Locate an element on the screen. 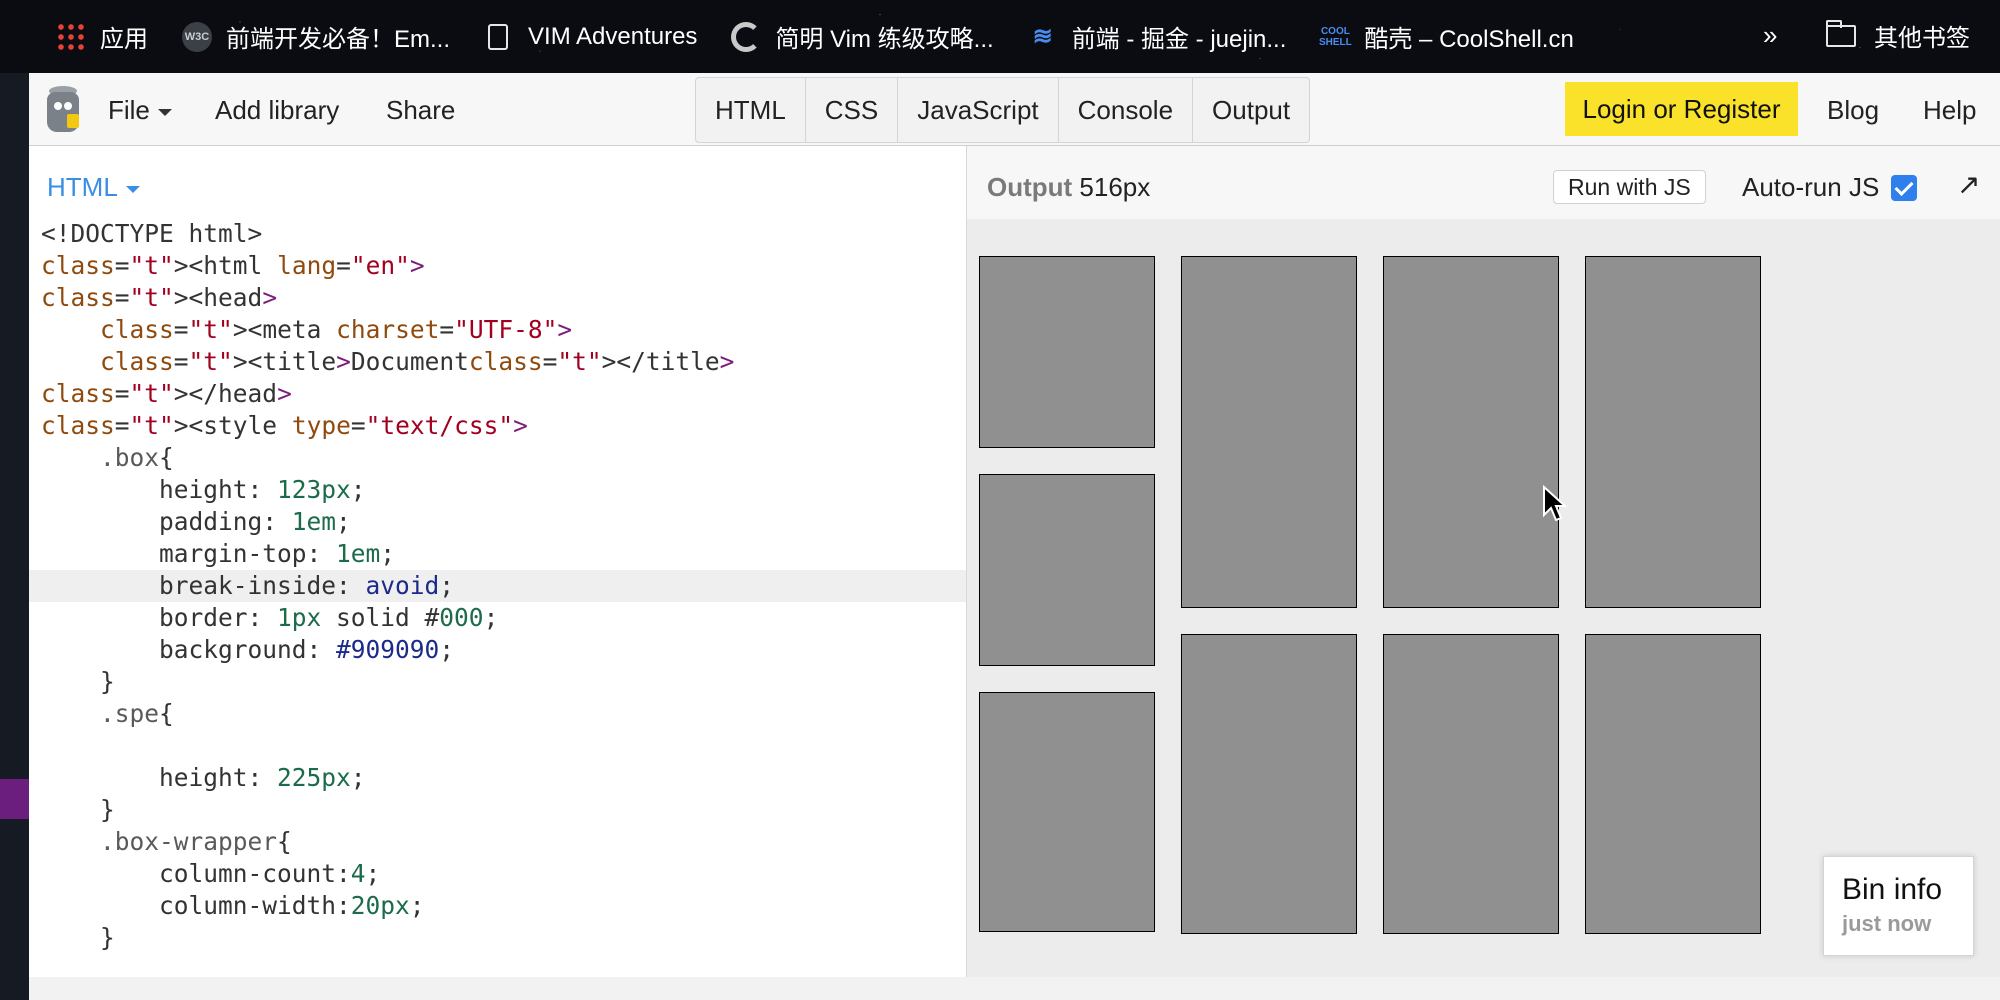 Image resolution: width=2000 pixels, height=1000 pixels. other-bookmarks-folder: 其他书签 is located at coordinates (1898, 35).